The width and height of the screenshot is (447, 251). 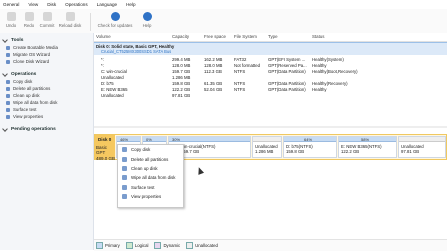 I want to click on usage-bar, so click(x=267, y=139).